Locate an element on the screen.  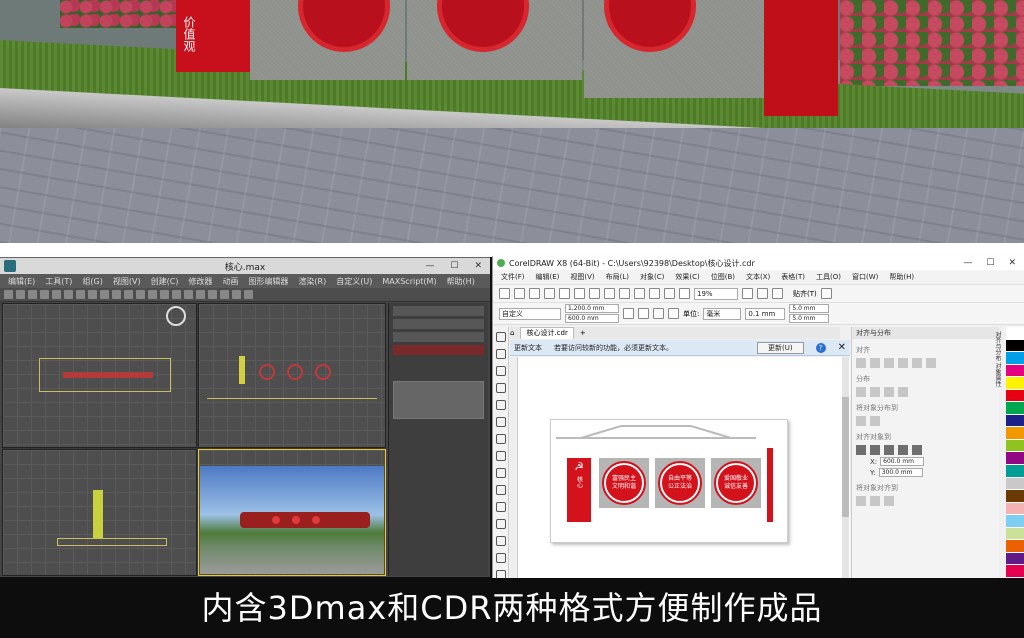
new-tab-plus-icon: + is located at coordinates (583, 333).